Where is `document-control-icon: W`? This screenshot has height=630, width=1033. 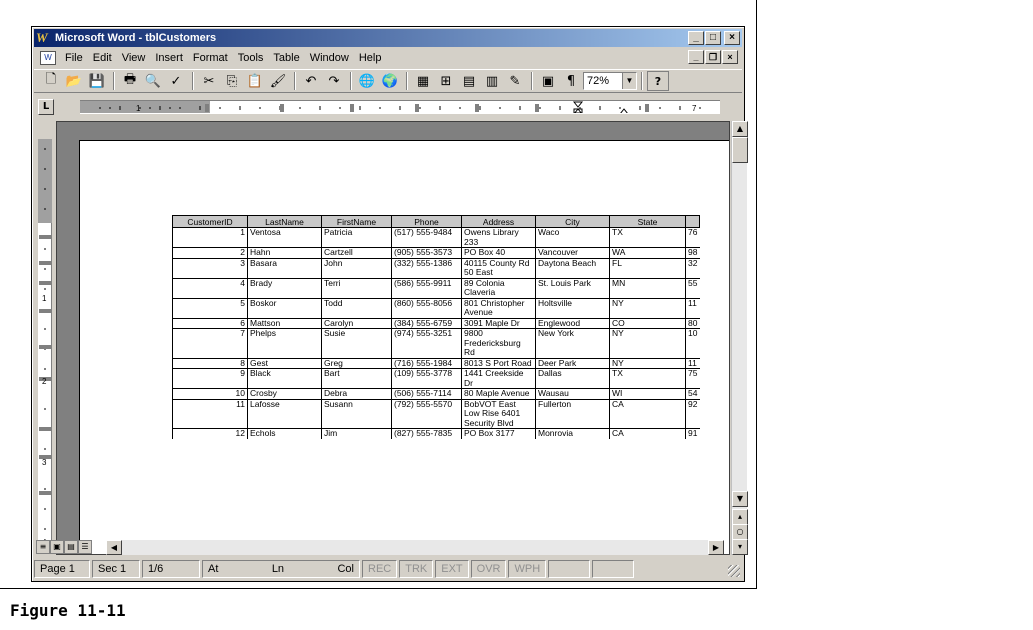 document-control-icon: W is located at coordinates (48, 58).